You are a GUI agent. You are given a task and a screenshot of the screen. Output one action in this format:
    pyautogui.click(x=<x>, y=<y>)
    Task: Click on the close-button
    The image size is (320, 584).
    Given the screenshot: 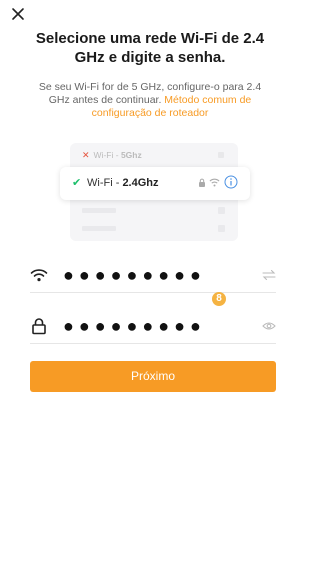 What is the action you would take?
    pyautogui.click(x=18, y=14)
    